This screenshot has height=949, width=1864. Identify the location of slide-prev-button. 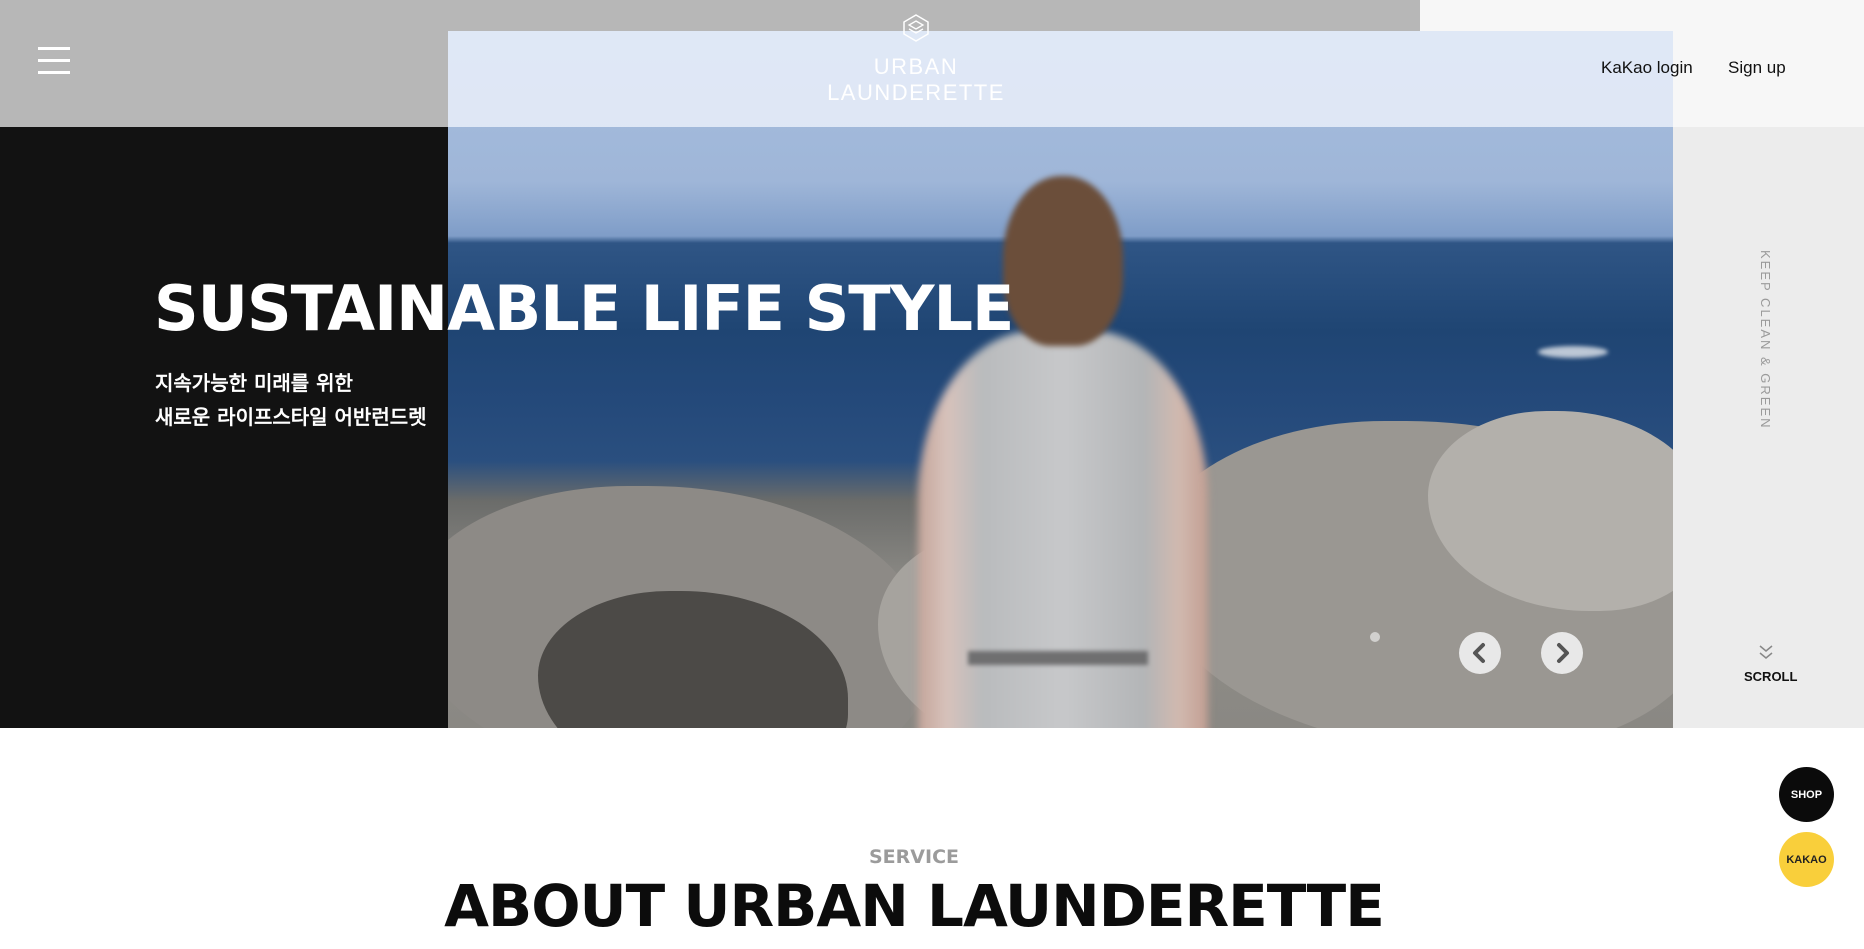
(1480, 653).